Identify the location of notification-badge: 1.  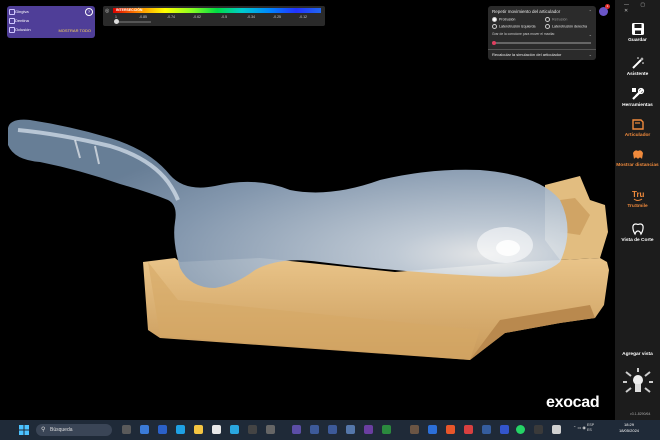
(607, 6).